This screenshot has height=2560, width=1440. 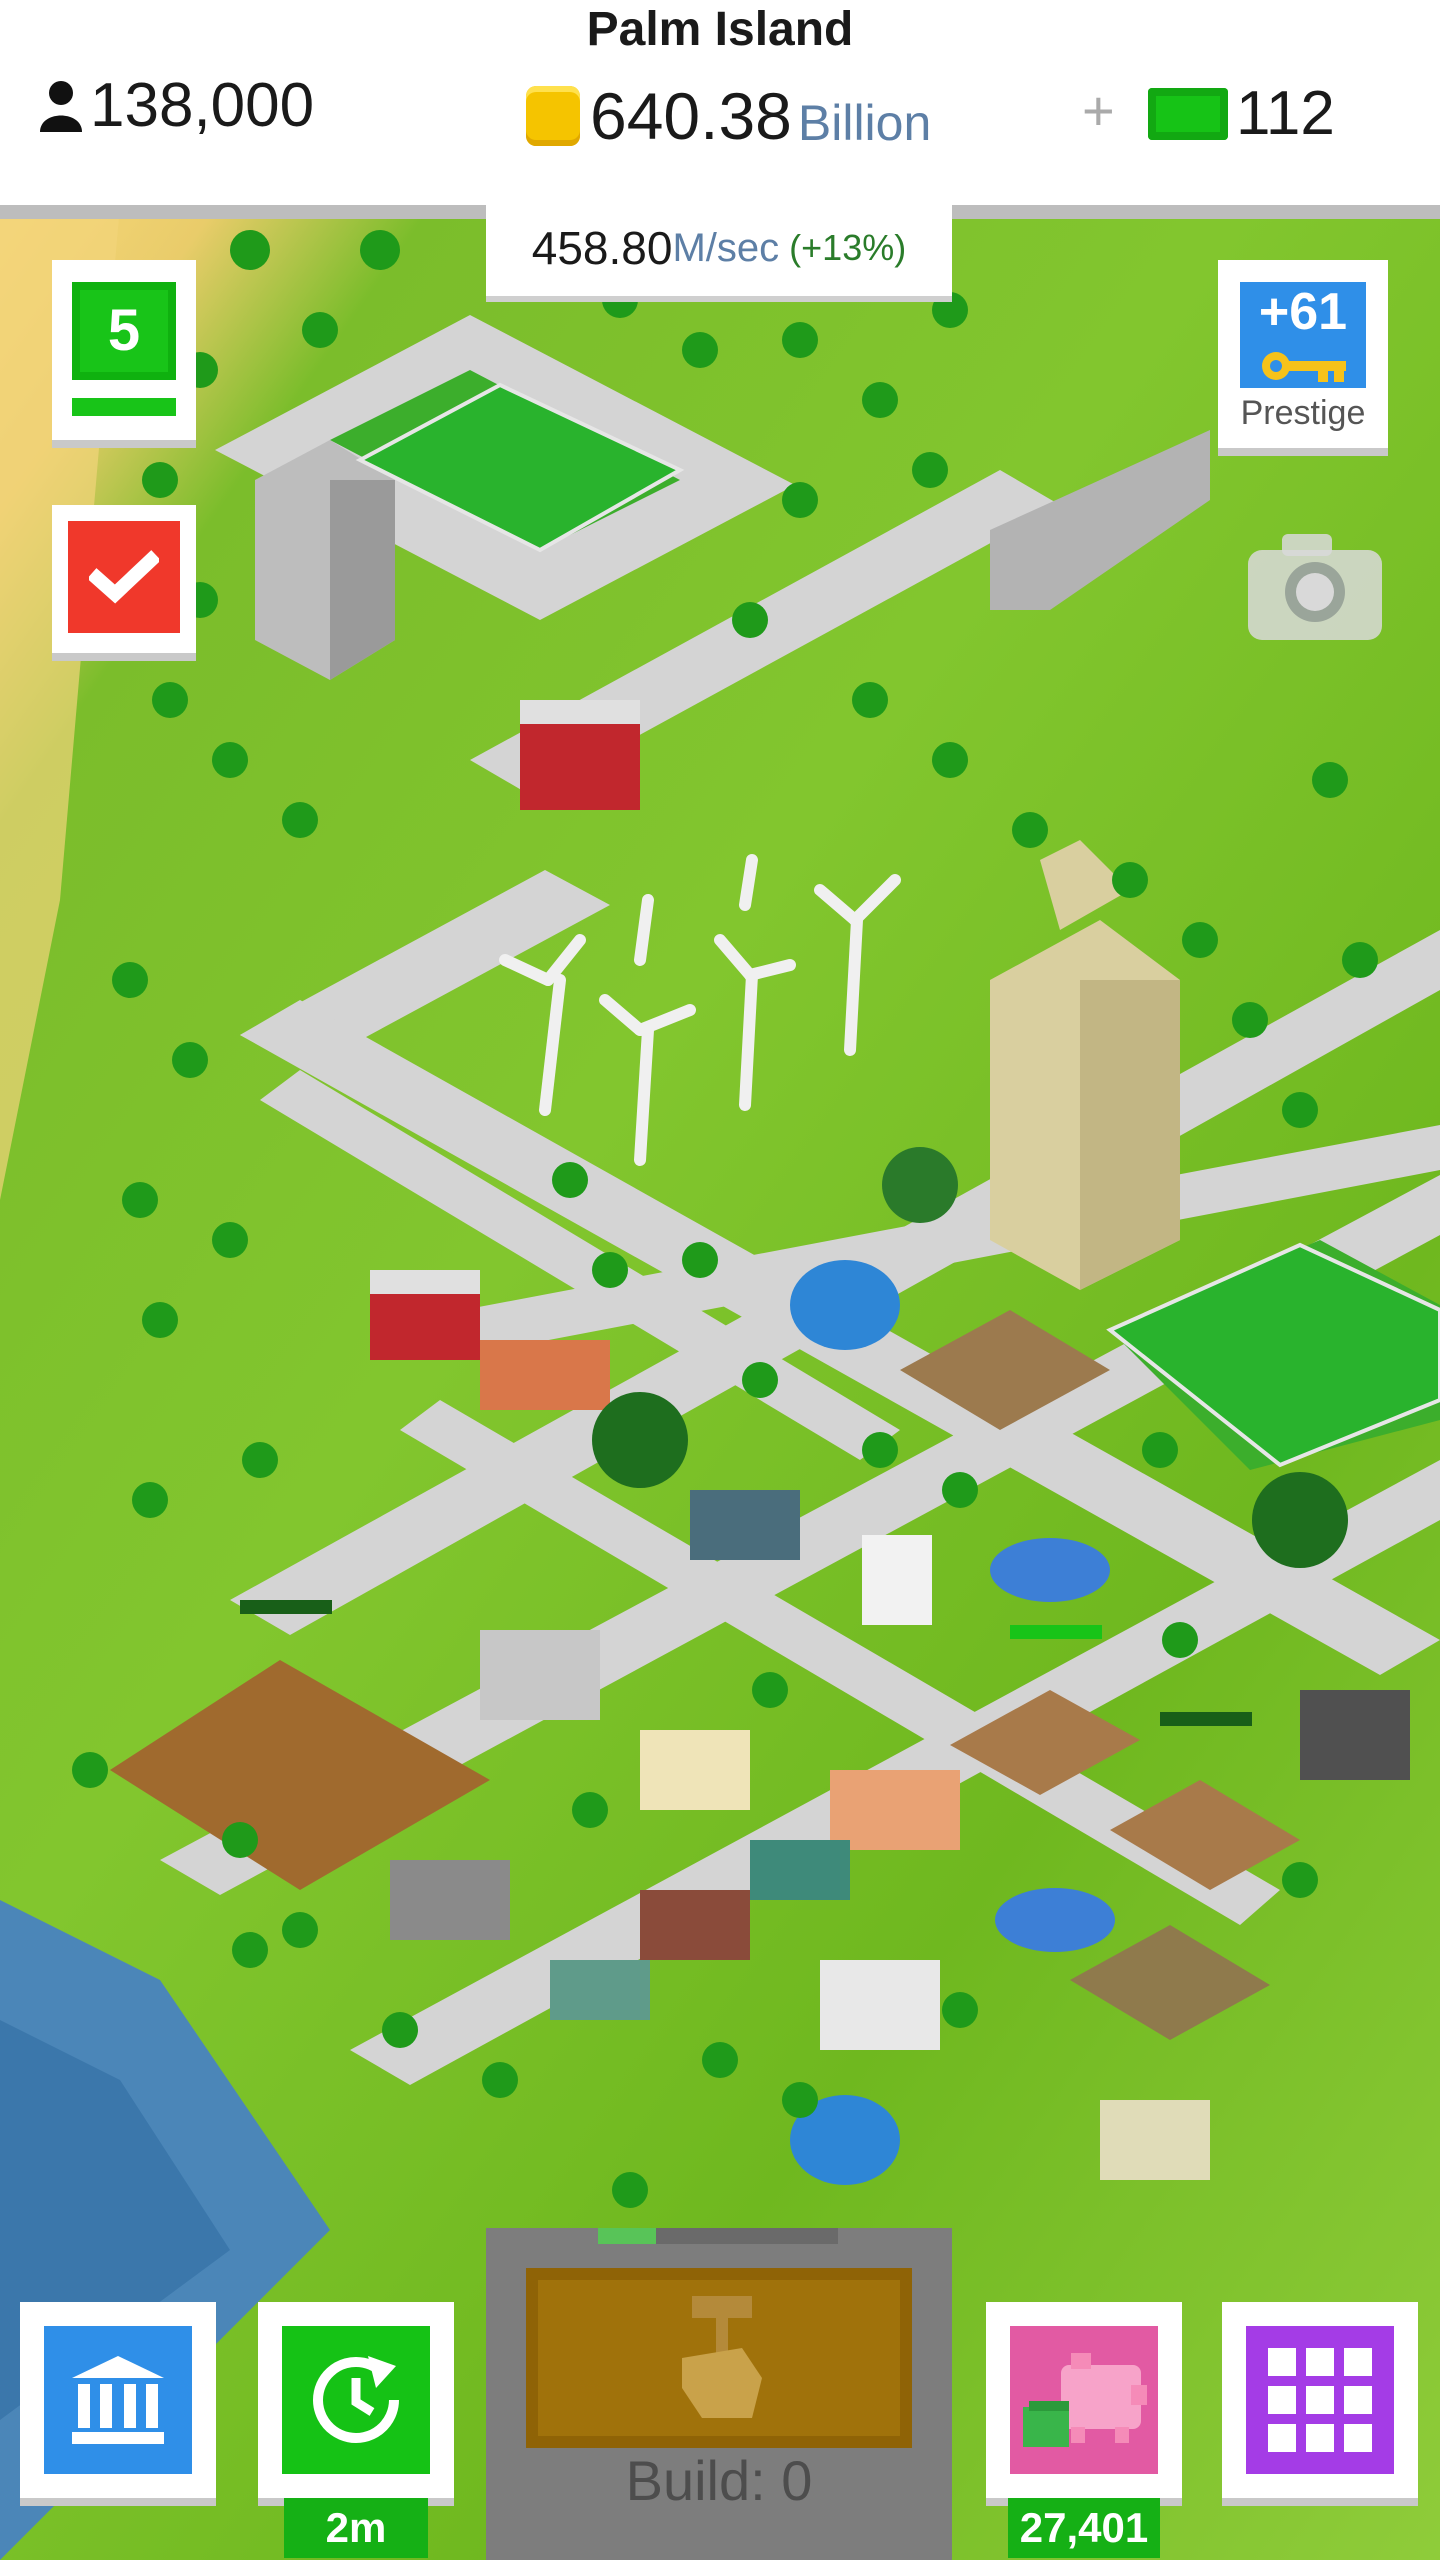 What do you see at coordinates (61, 106) in the screenshot?
I see `person-icon` at bounding box center [61, 106].